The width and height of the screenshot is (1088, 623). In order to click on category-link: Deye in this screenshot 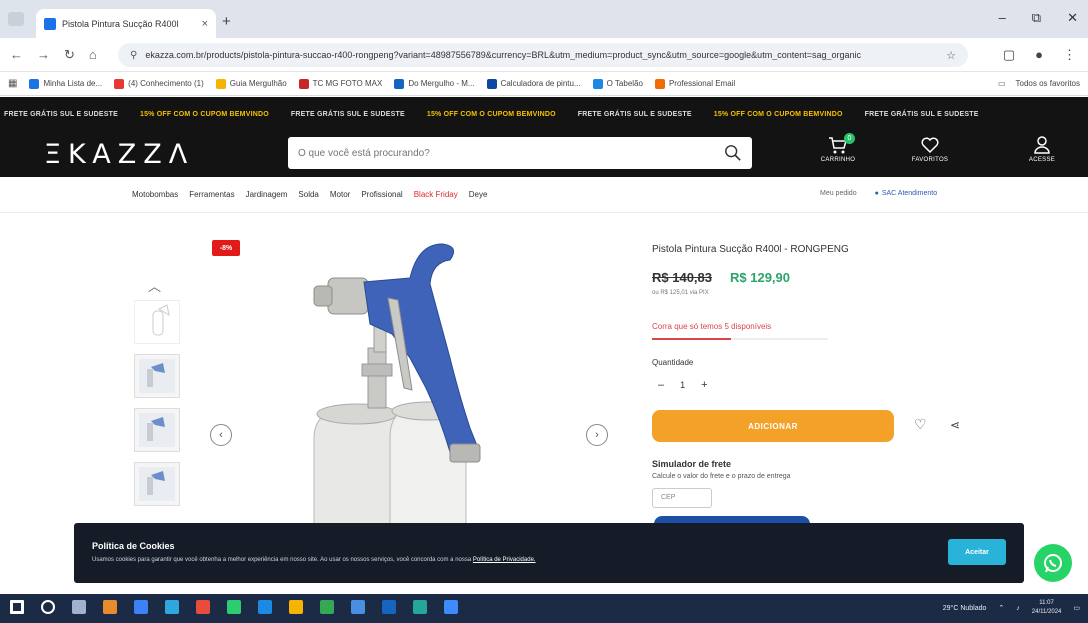, I will do `click(478, 194)`.